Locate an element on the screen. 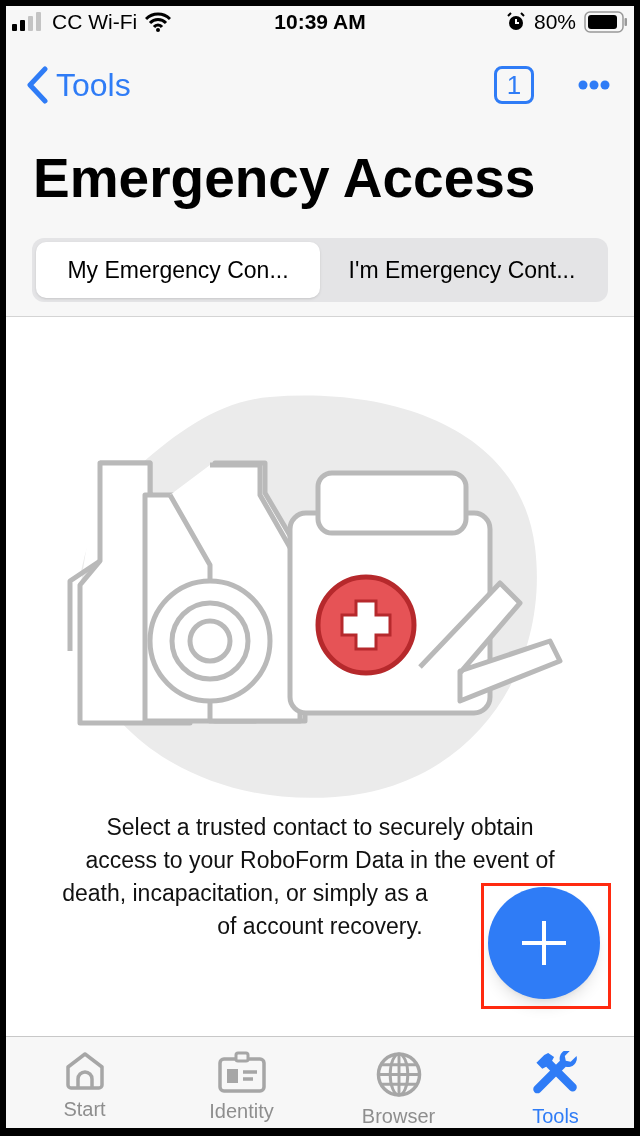 The image size is (640, 1136). chevron-left-icon is located at coordinates (37, 85).